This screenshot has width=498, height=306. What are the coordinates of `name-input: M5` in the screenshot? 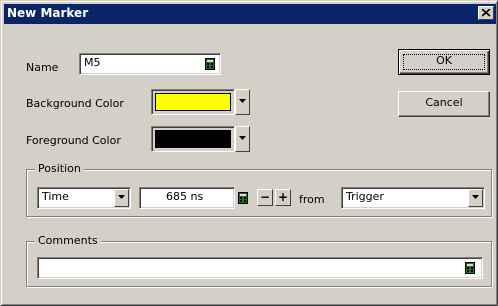 It's located at (150, 64).